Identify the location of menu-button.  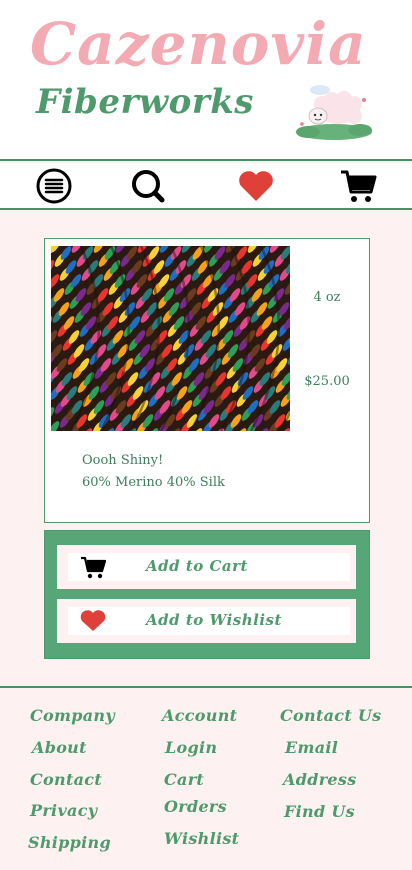
(54, 186).